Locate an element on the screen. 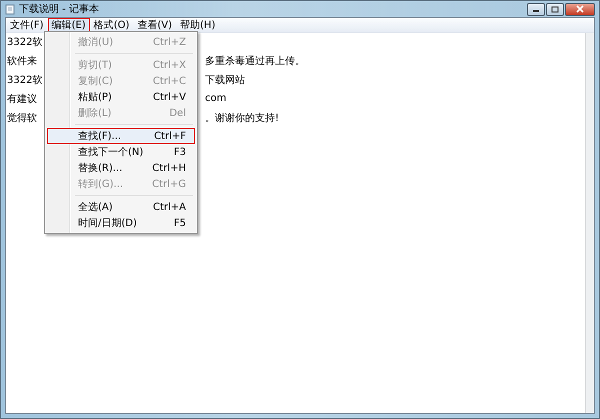 This screenshot has width=600, height=419. maximize-button is located at coordinates (555, 9).